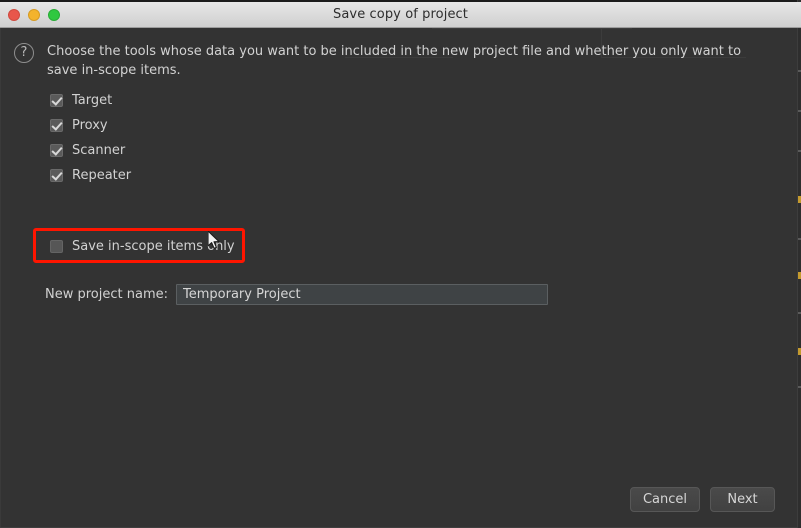 The width and height of the screenshot is (801, 528). I want to click on checkbox-proxy-label: Proxy, so click(90, 125).